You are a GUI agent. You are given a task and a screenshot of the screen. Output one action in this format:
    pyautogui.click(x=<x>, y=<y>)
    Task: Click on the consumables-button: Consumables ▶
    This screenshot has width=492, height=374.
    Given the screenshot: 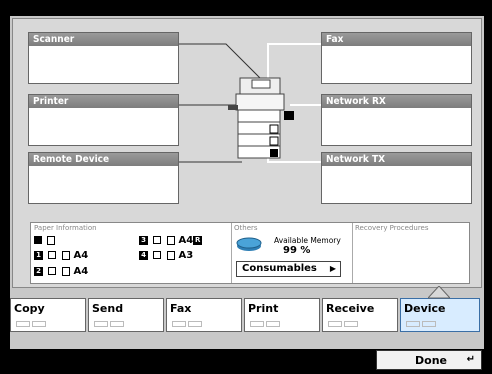 What is the action you would take?
    pyautogui.click(x=288, y=269)
    